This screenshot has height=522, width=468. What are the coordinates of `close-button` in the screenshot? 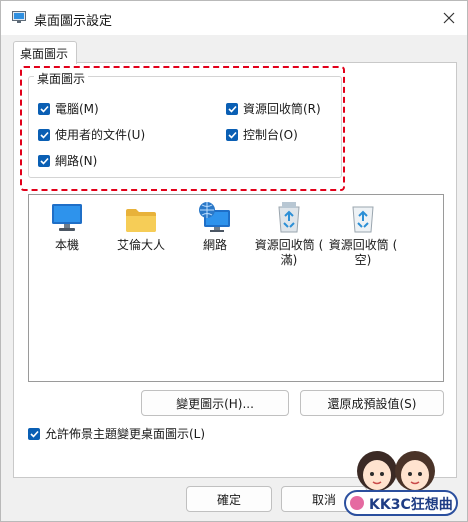 It's located at (449, 18).